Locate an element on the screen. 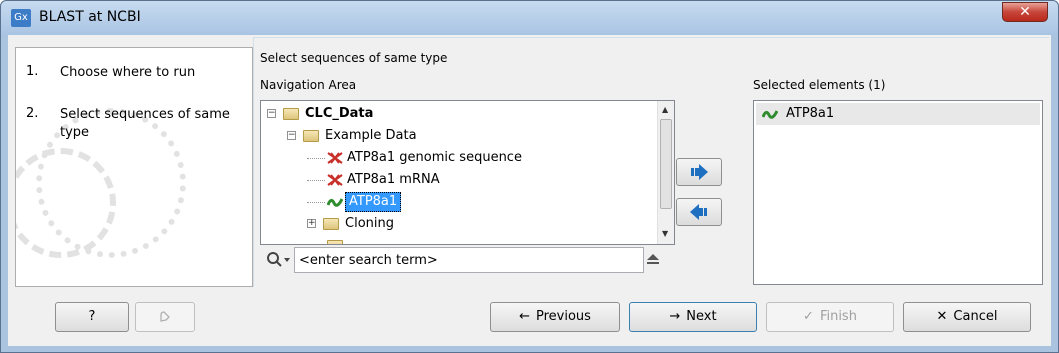 The height and width of the screenshot is (353, 1059). arrow-right-icon: → is located at coordinates (675, 316).